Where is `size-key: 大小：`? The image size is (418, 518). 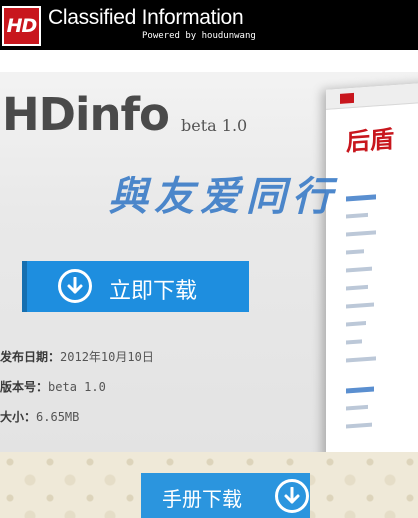 size-key: 大小： is located at coordinates (18, 417).